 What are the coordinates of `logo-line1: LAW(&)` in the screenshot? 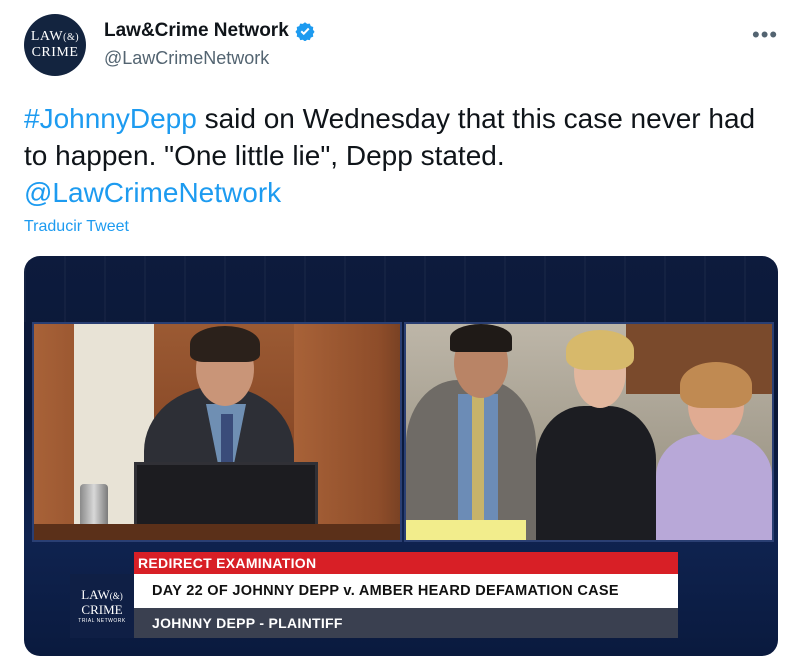 It's located at (102, 594).